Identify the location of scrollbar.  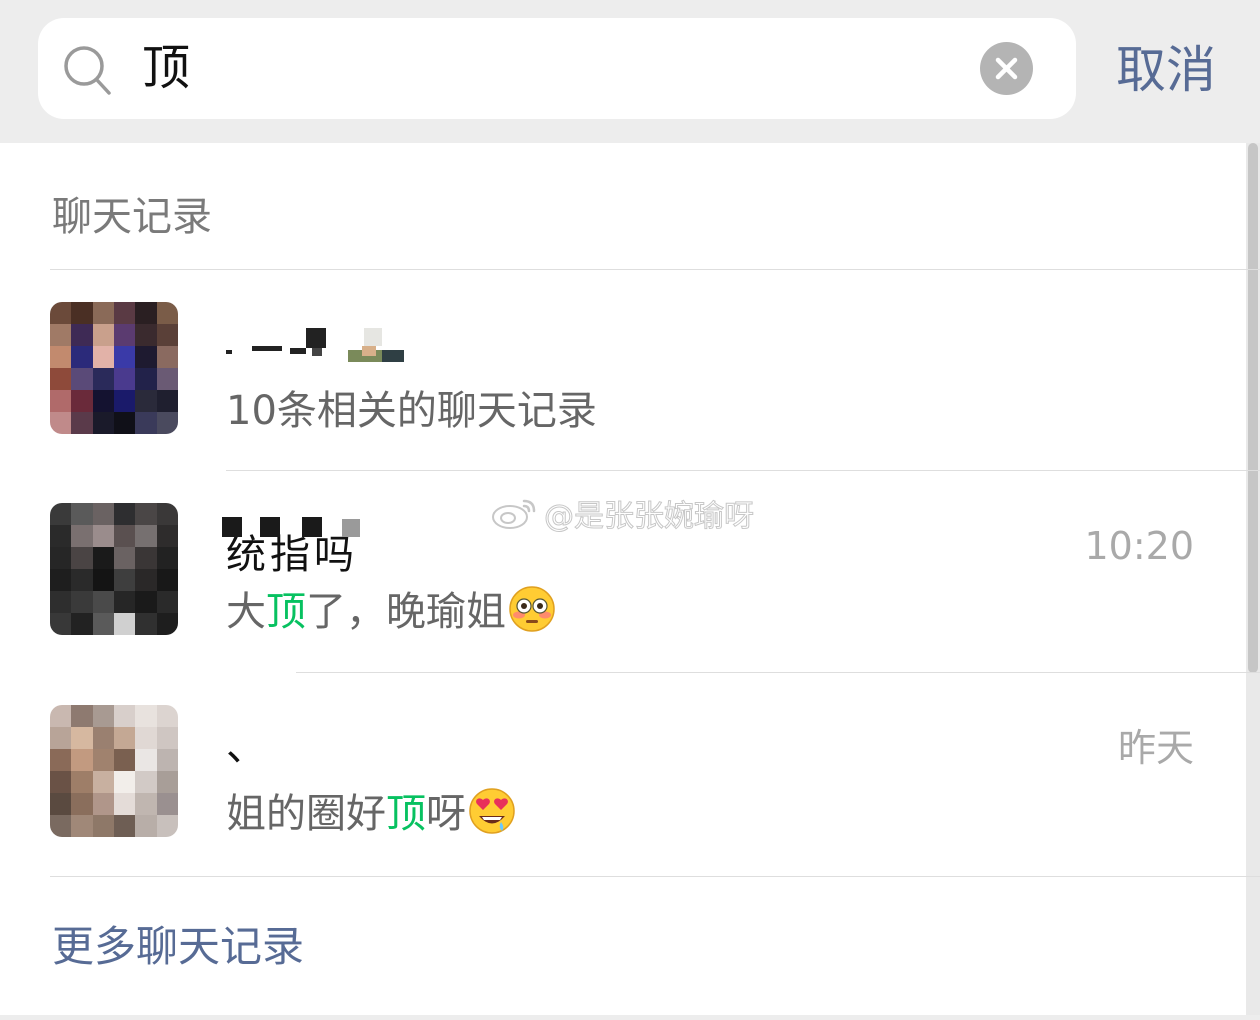
(1253, 579).